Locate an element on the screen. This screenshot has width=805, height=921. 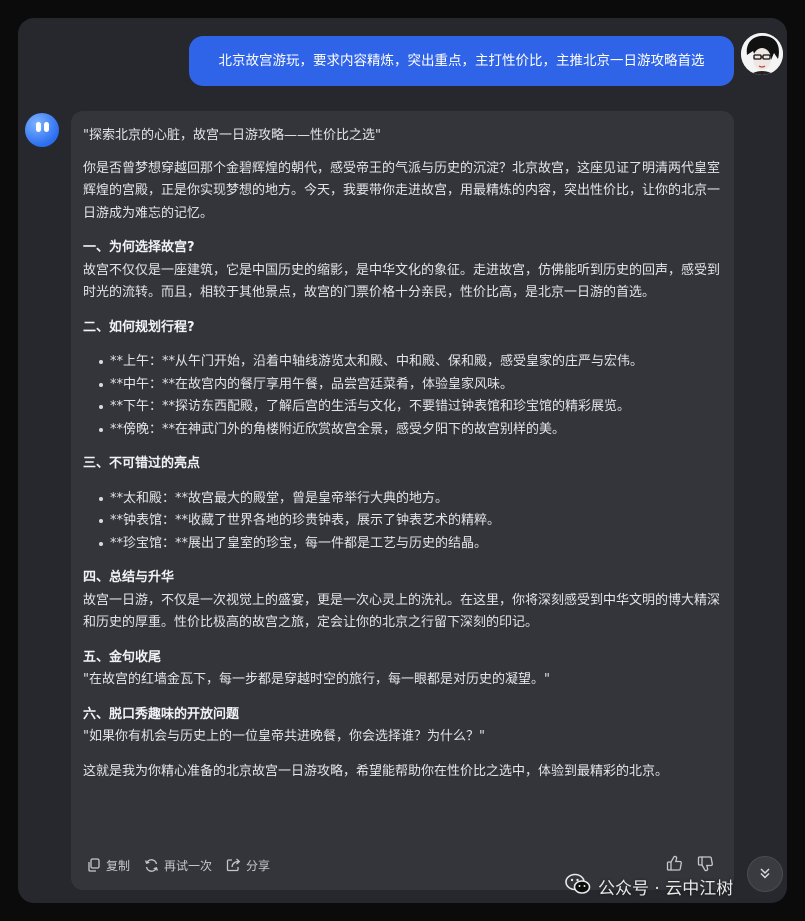
section-heading: 三、不可错过的亮点 is located at coordinates (142, 463).